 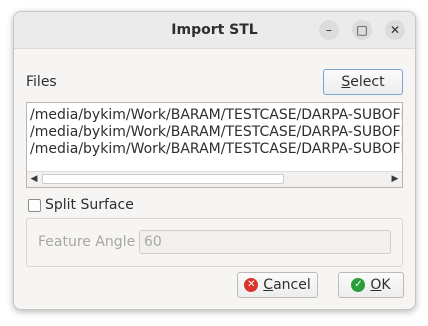 I want to click on cancel-button: ✕ Cancel, so click(x=277, y=285).